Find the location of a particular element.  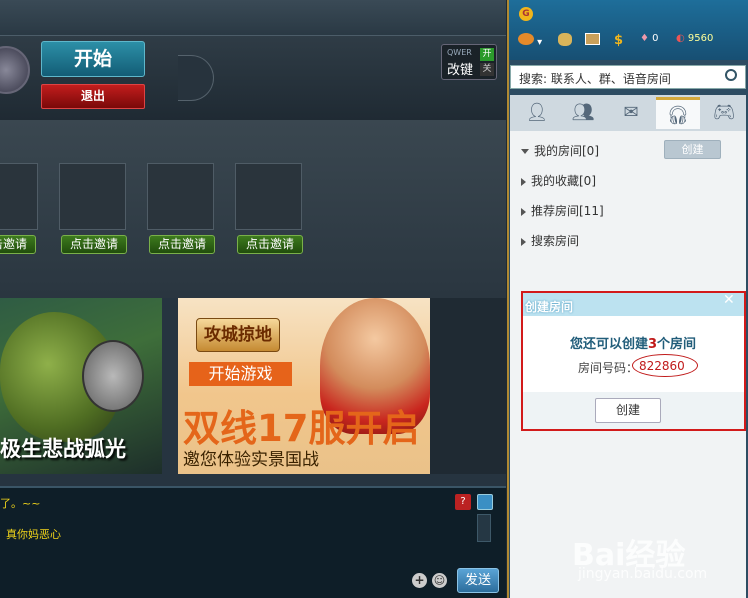

banner-left-text: 极生悲战弧光 is located at coordinates (63, 449).